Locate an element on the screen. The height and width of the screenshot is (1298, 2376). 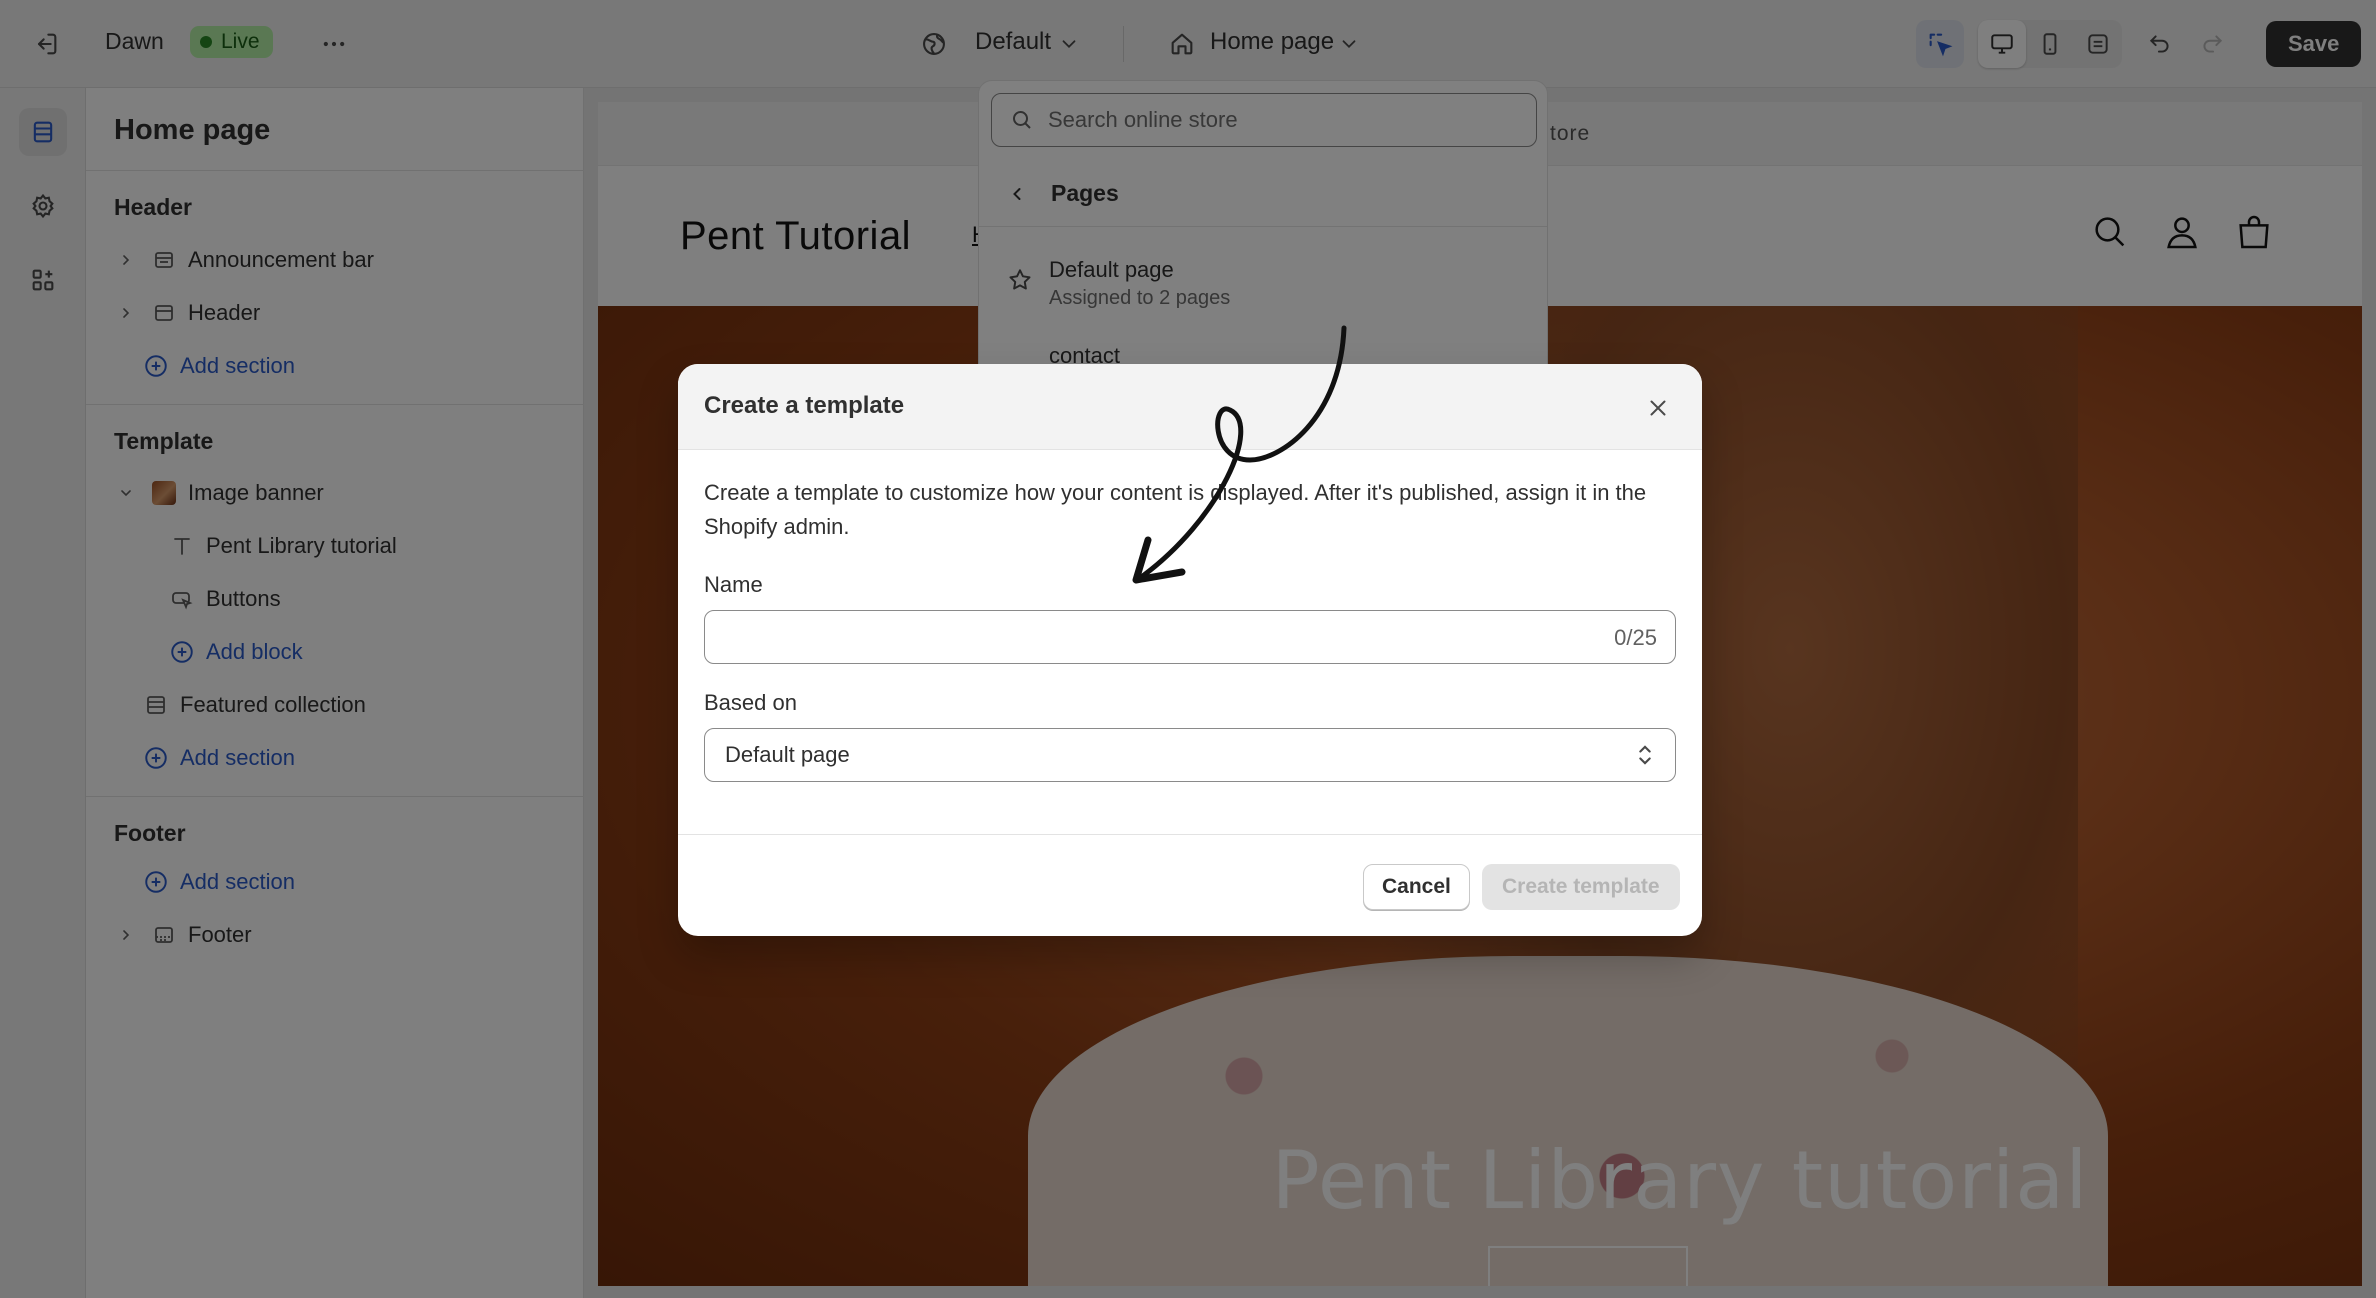
template-name-field: 0/25 is located at coordinates (1190, 637).